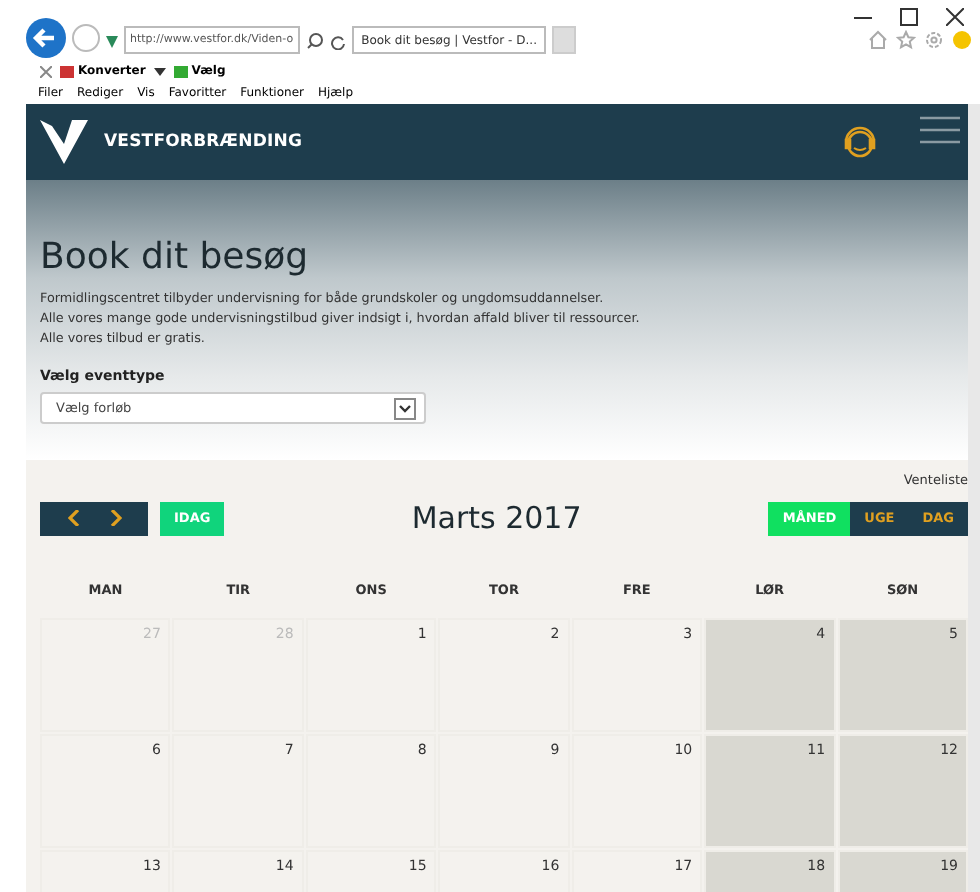 The width and height of the screenshot is (980, 892). Describe the element at coordinates (159, 71) in the screenshot. I see `caret-icon` at that location.